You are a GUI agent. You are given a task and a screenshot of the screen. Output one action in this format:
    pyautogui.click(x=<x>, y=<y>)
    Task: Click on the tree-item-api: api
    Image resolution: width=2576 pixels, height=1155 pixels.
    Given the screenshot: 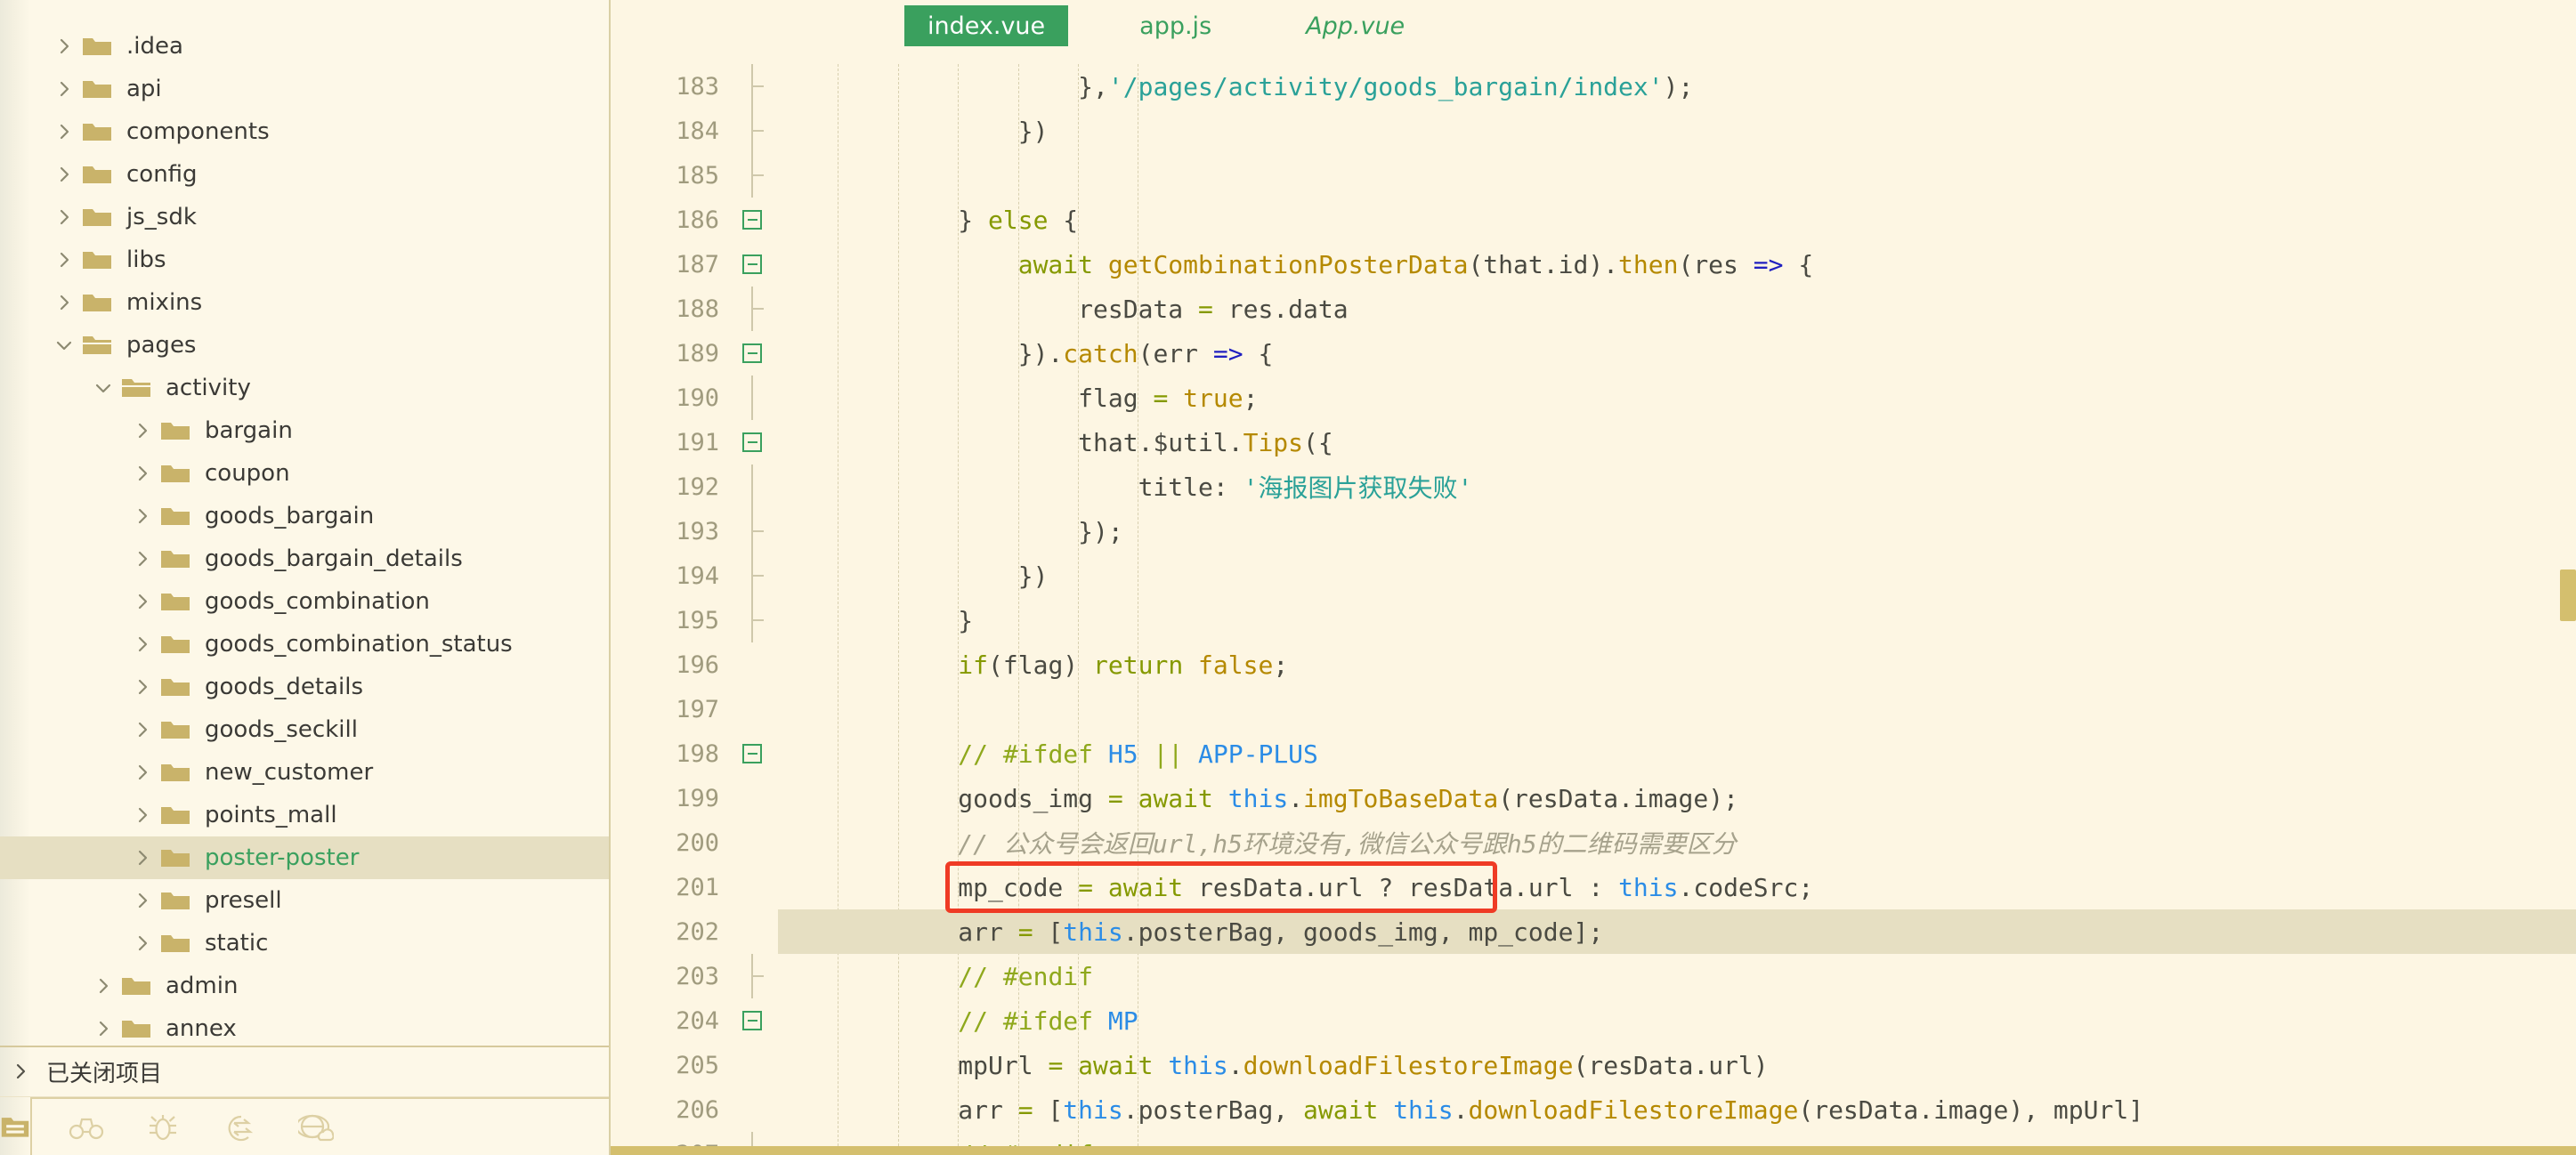 What is the action you would take?
    pyautogui.click(x=305, y=89)
    